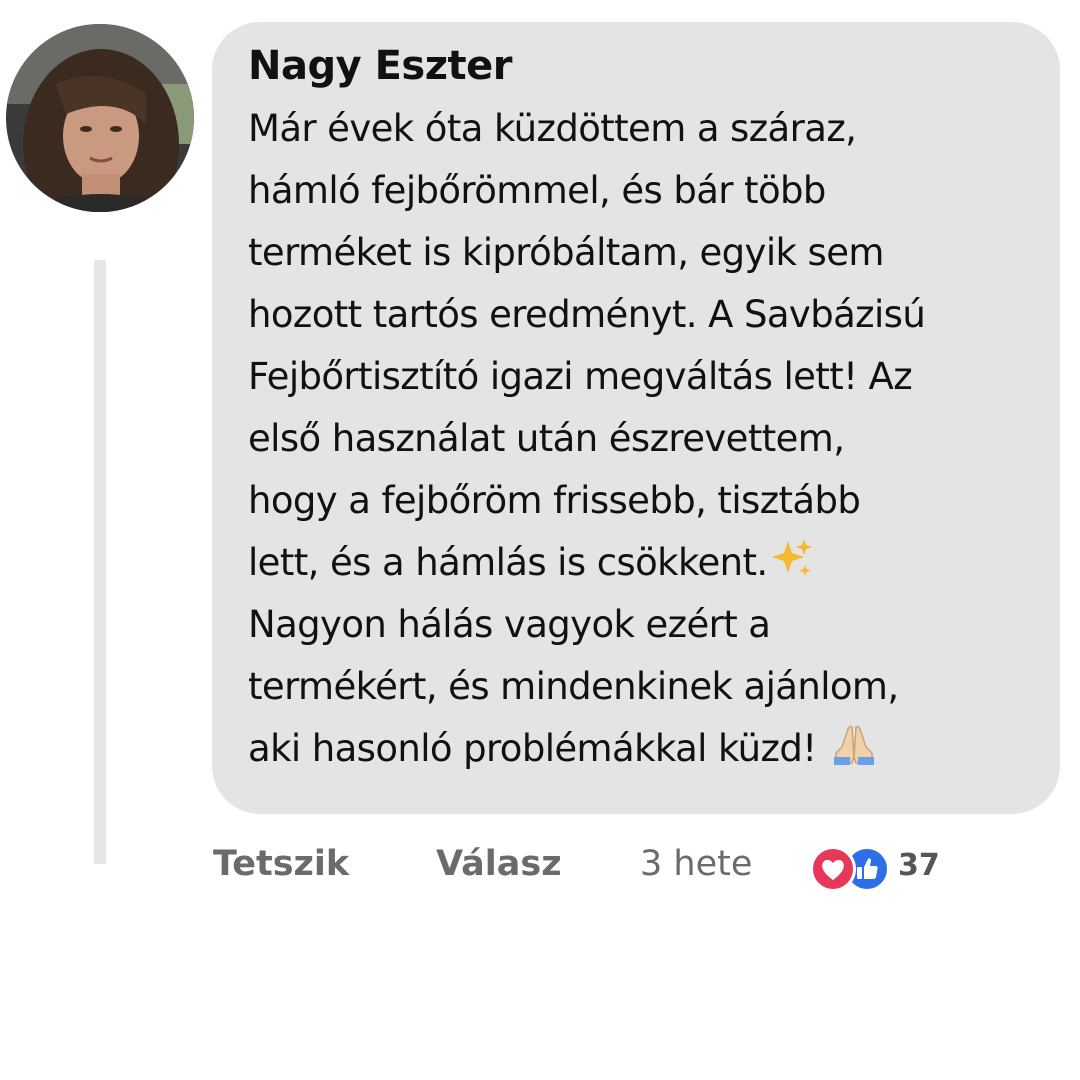  What do you see at coordinates (919, 865) in the screenshot?
I see `reaction-count: 37` at bounding box center [919, 865].